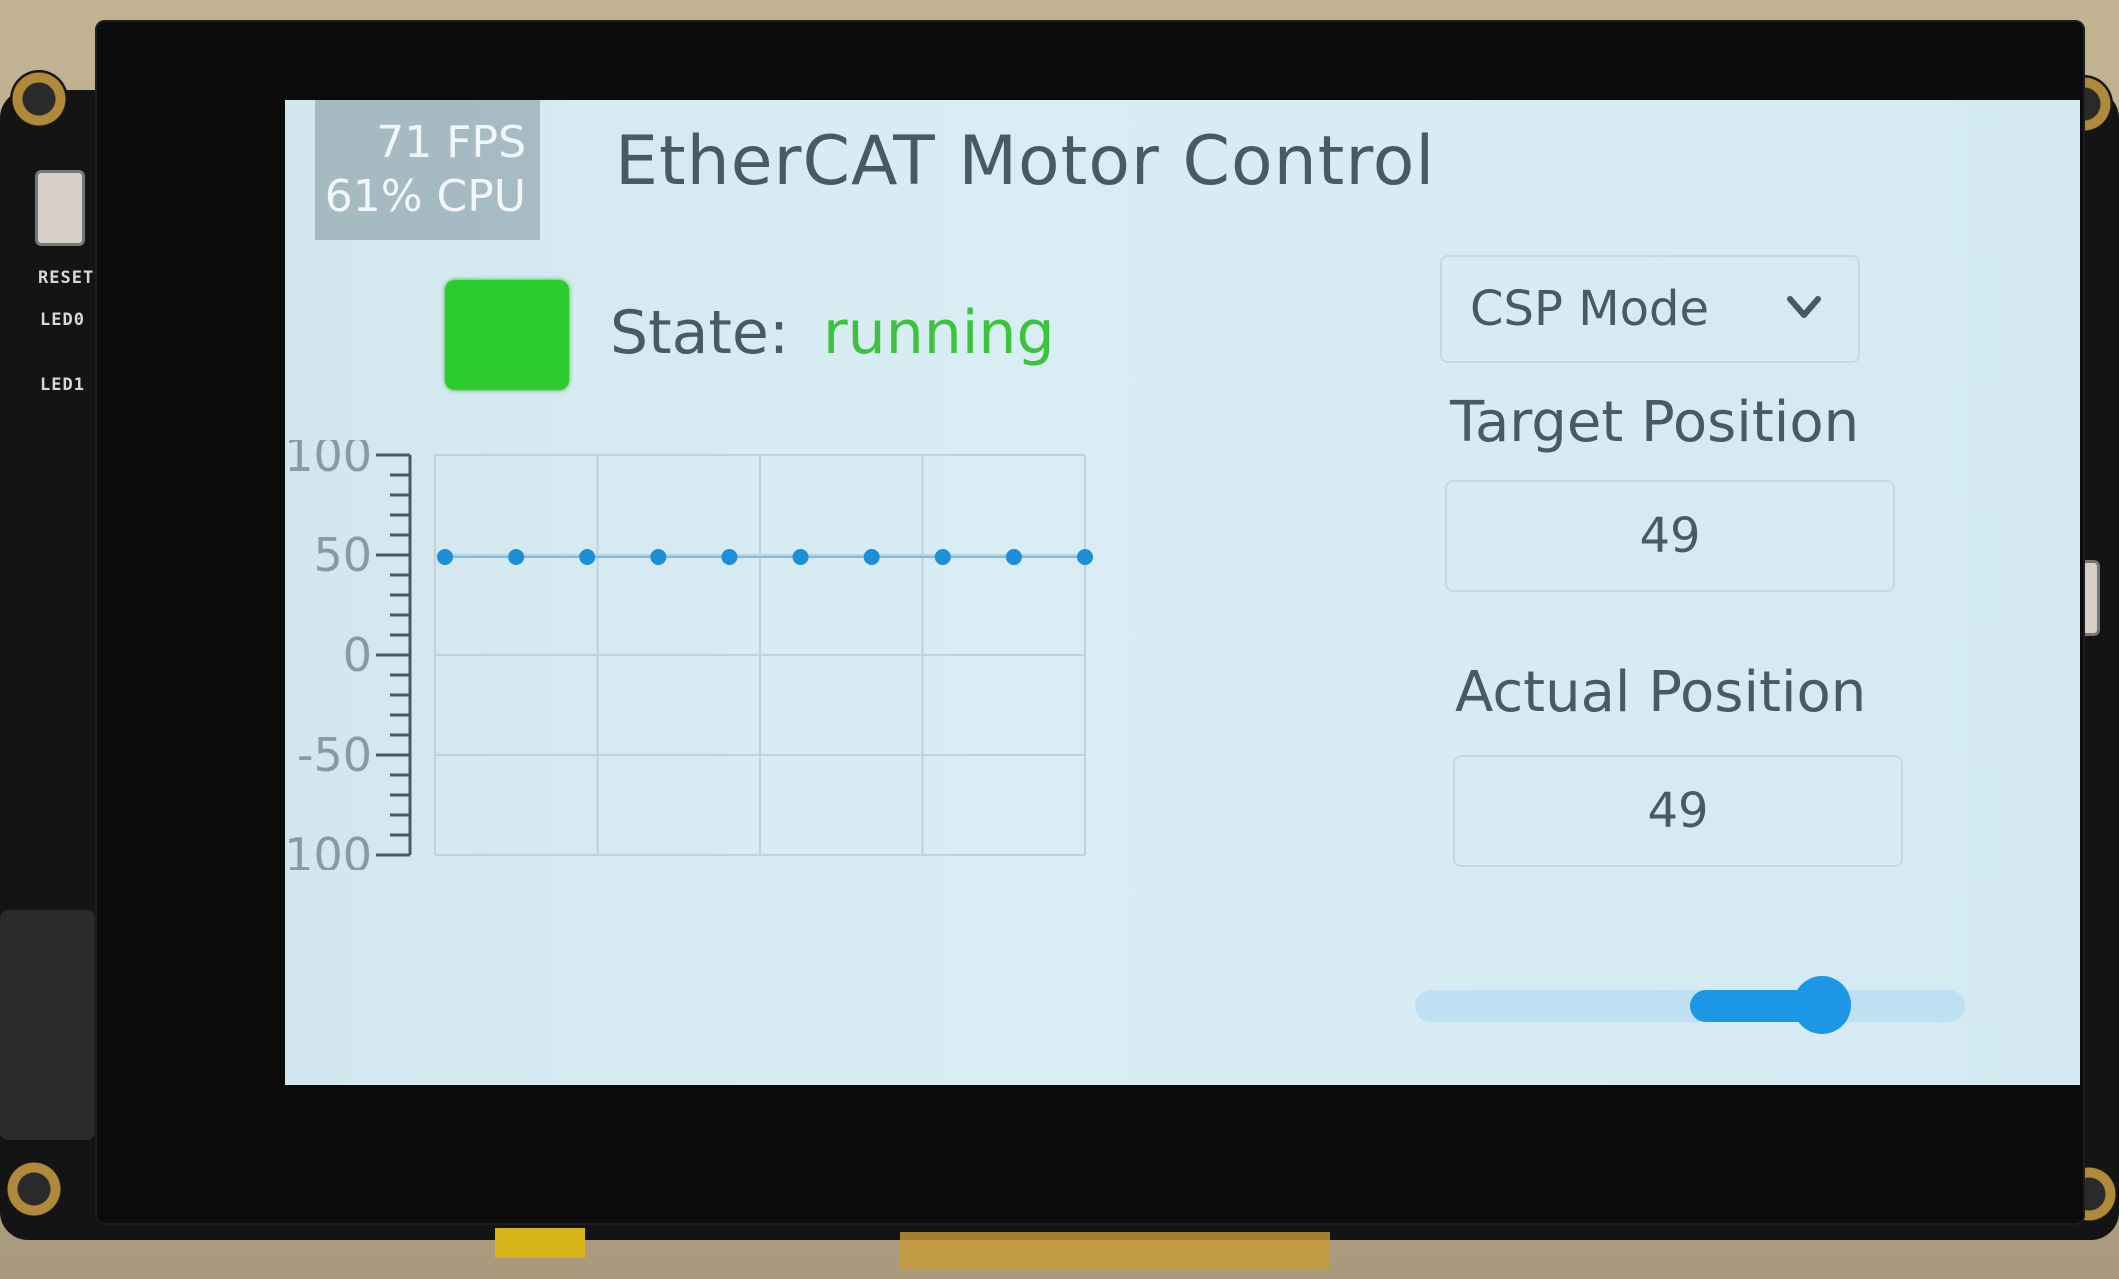 Image resolution: width=2119 pixels, height=1279 pixels. Describe the element at coordinates (689, 655) in the screenshot. I see `position-chart: 100 50 0 -50 -100` at that location.